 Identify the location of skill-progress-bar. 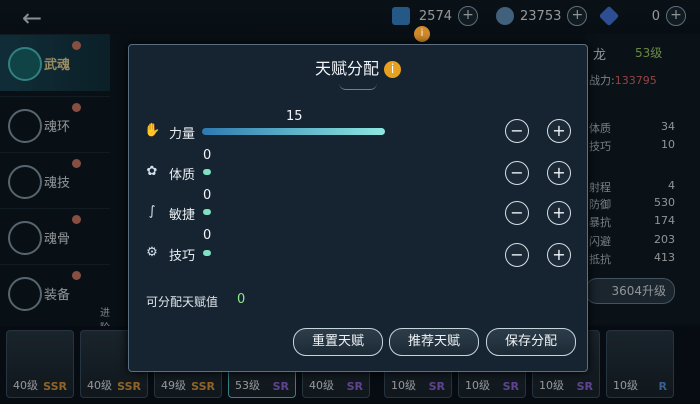
(207, 253).